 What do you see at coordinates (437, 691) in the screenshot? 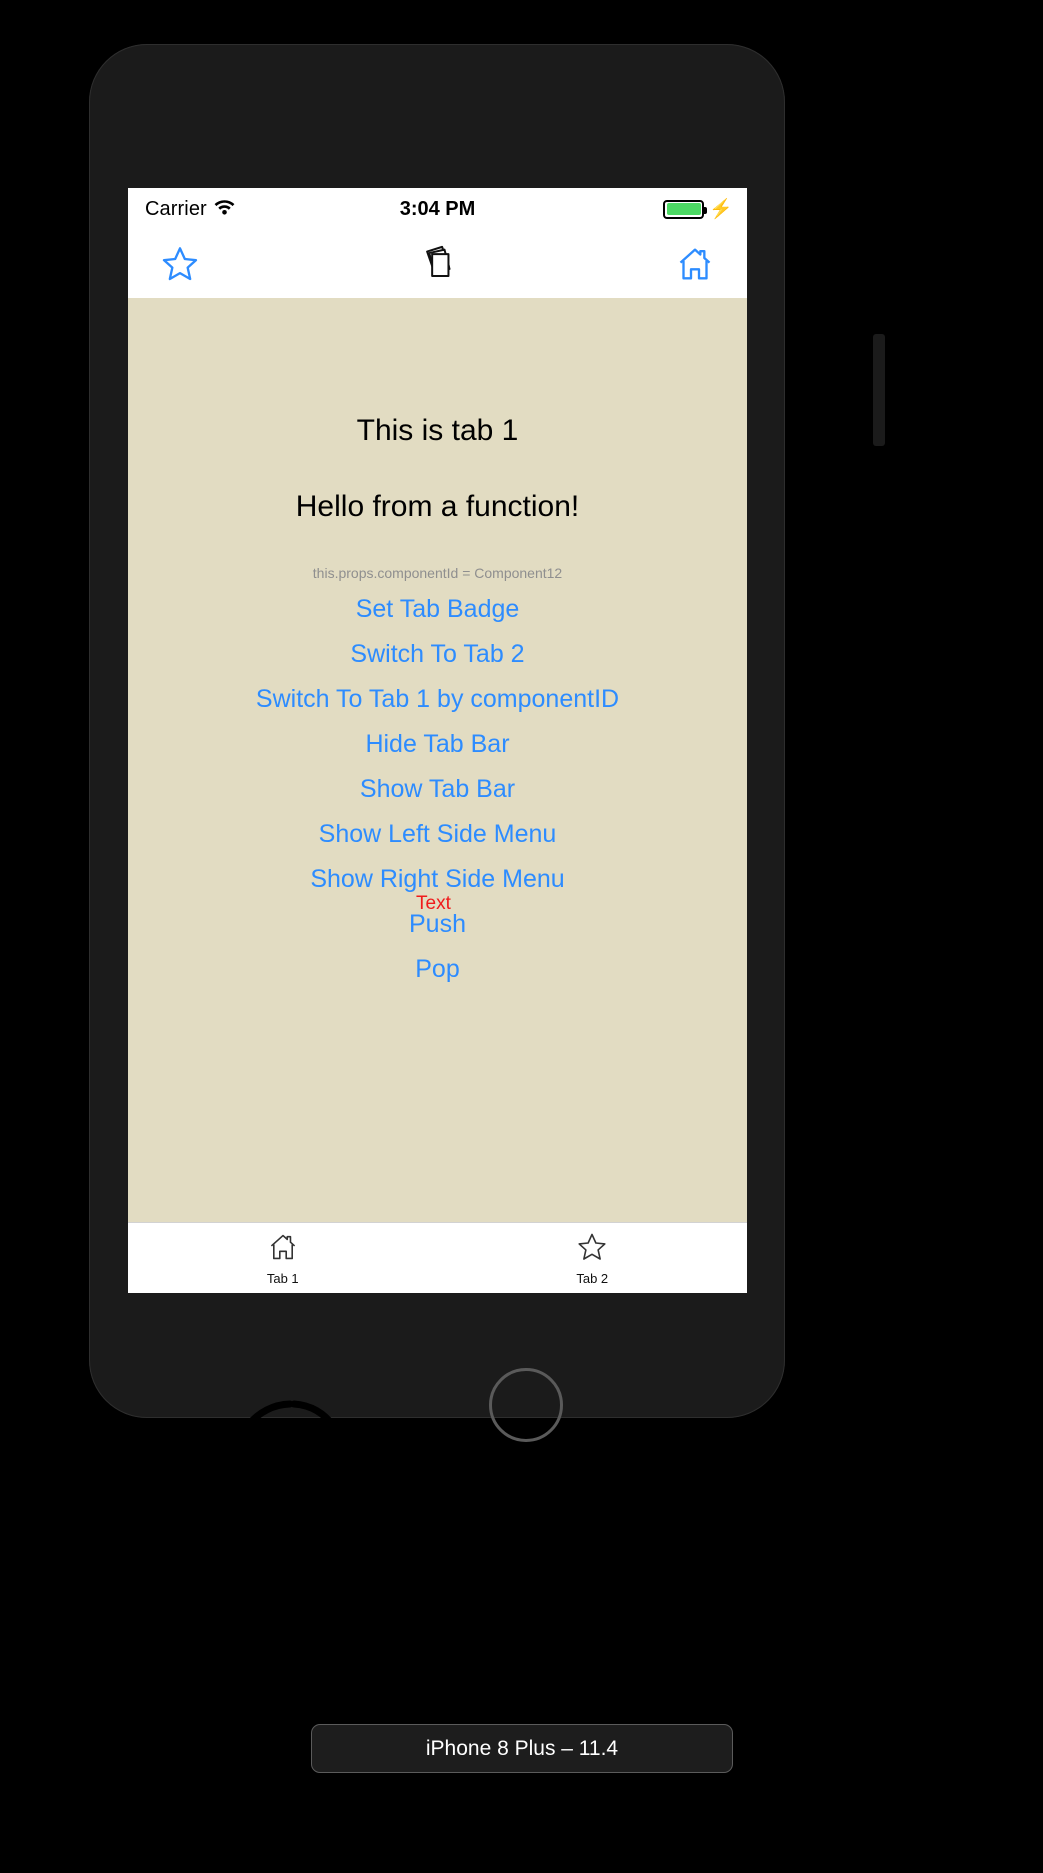
I see `link-switch-to-tab-1-by-id: Switch To Tab 1 by componentID` at bounding box center [437, 691].